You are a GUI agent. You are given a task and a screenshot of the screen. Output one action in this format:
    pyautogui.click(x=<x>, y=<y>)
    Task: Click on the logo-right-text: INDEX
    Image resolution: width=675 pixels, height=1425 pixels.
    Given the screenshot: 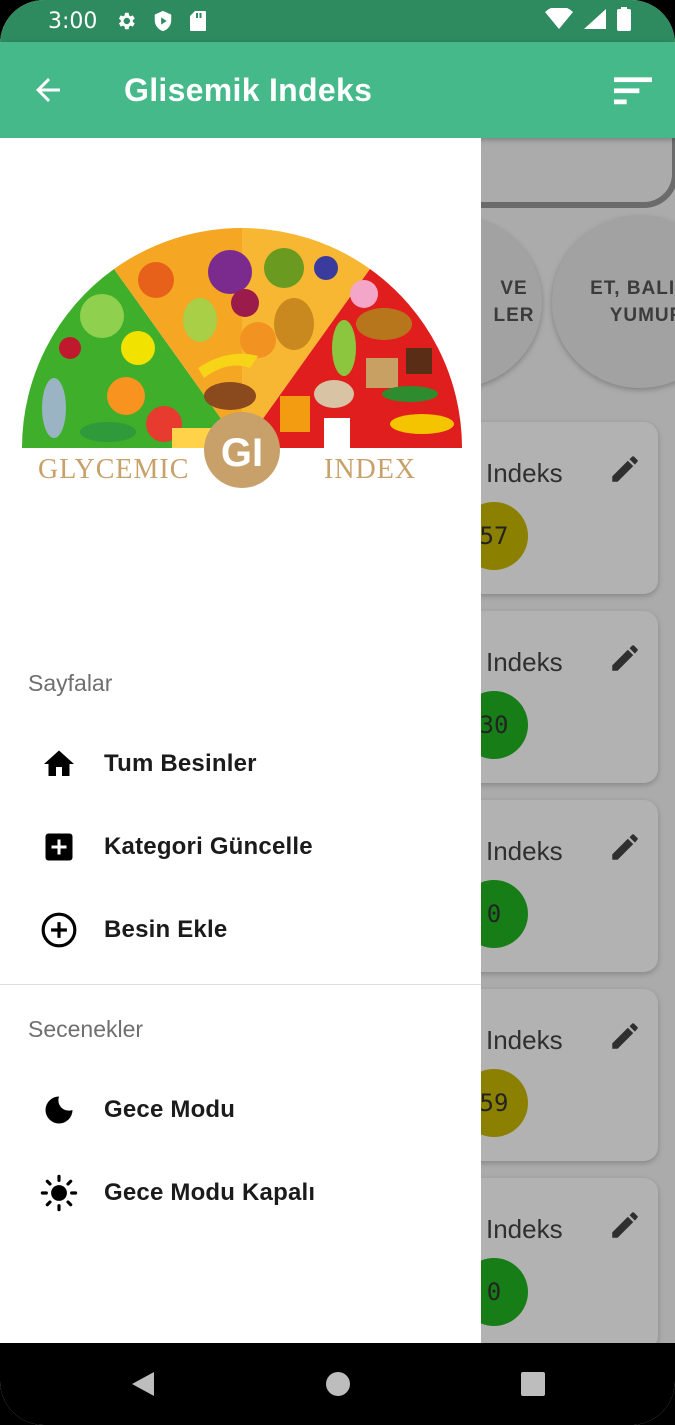 What is the action you would take?
    pyautogui.click(x=370, y=469)
    